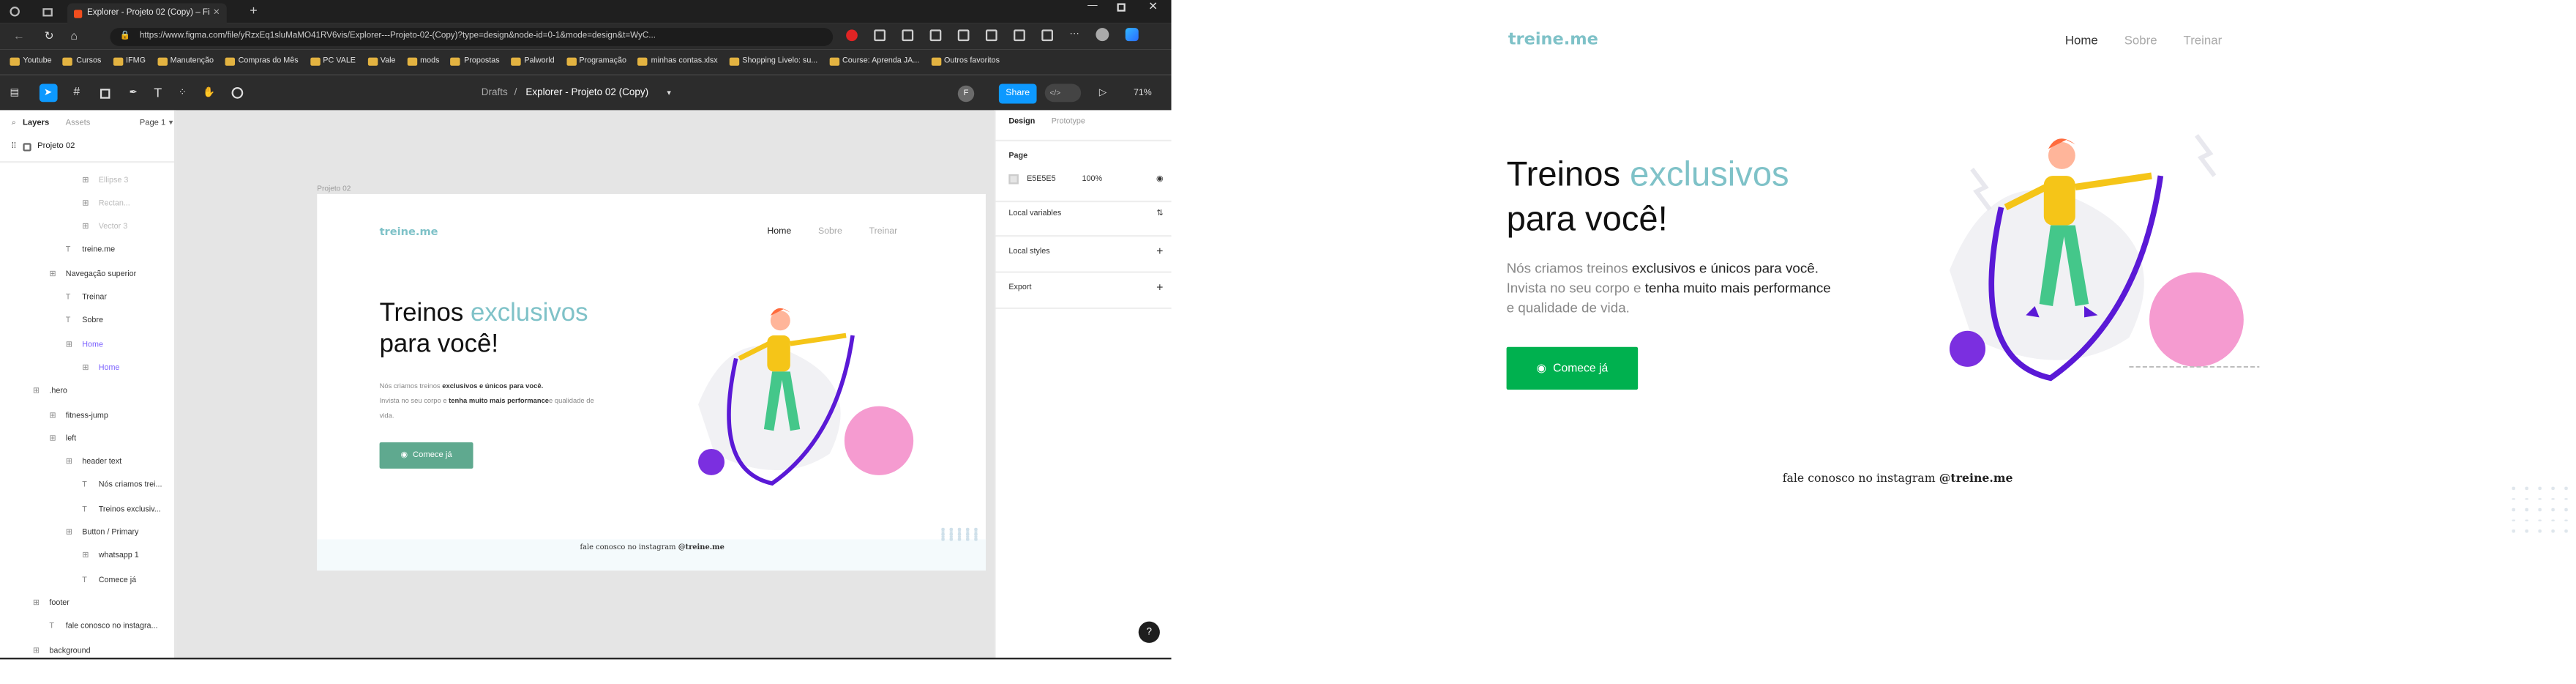 The width and height of the screenshot is (2576, 684). Describe the element at coordinates (1132, 35) in the screenshot. I see `copilot-icon` at that location.